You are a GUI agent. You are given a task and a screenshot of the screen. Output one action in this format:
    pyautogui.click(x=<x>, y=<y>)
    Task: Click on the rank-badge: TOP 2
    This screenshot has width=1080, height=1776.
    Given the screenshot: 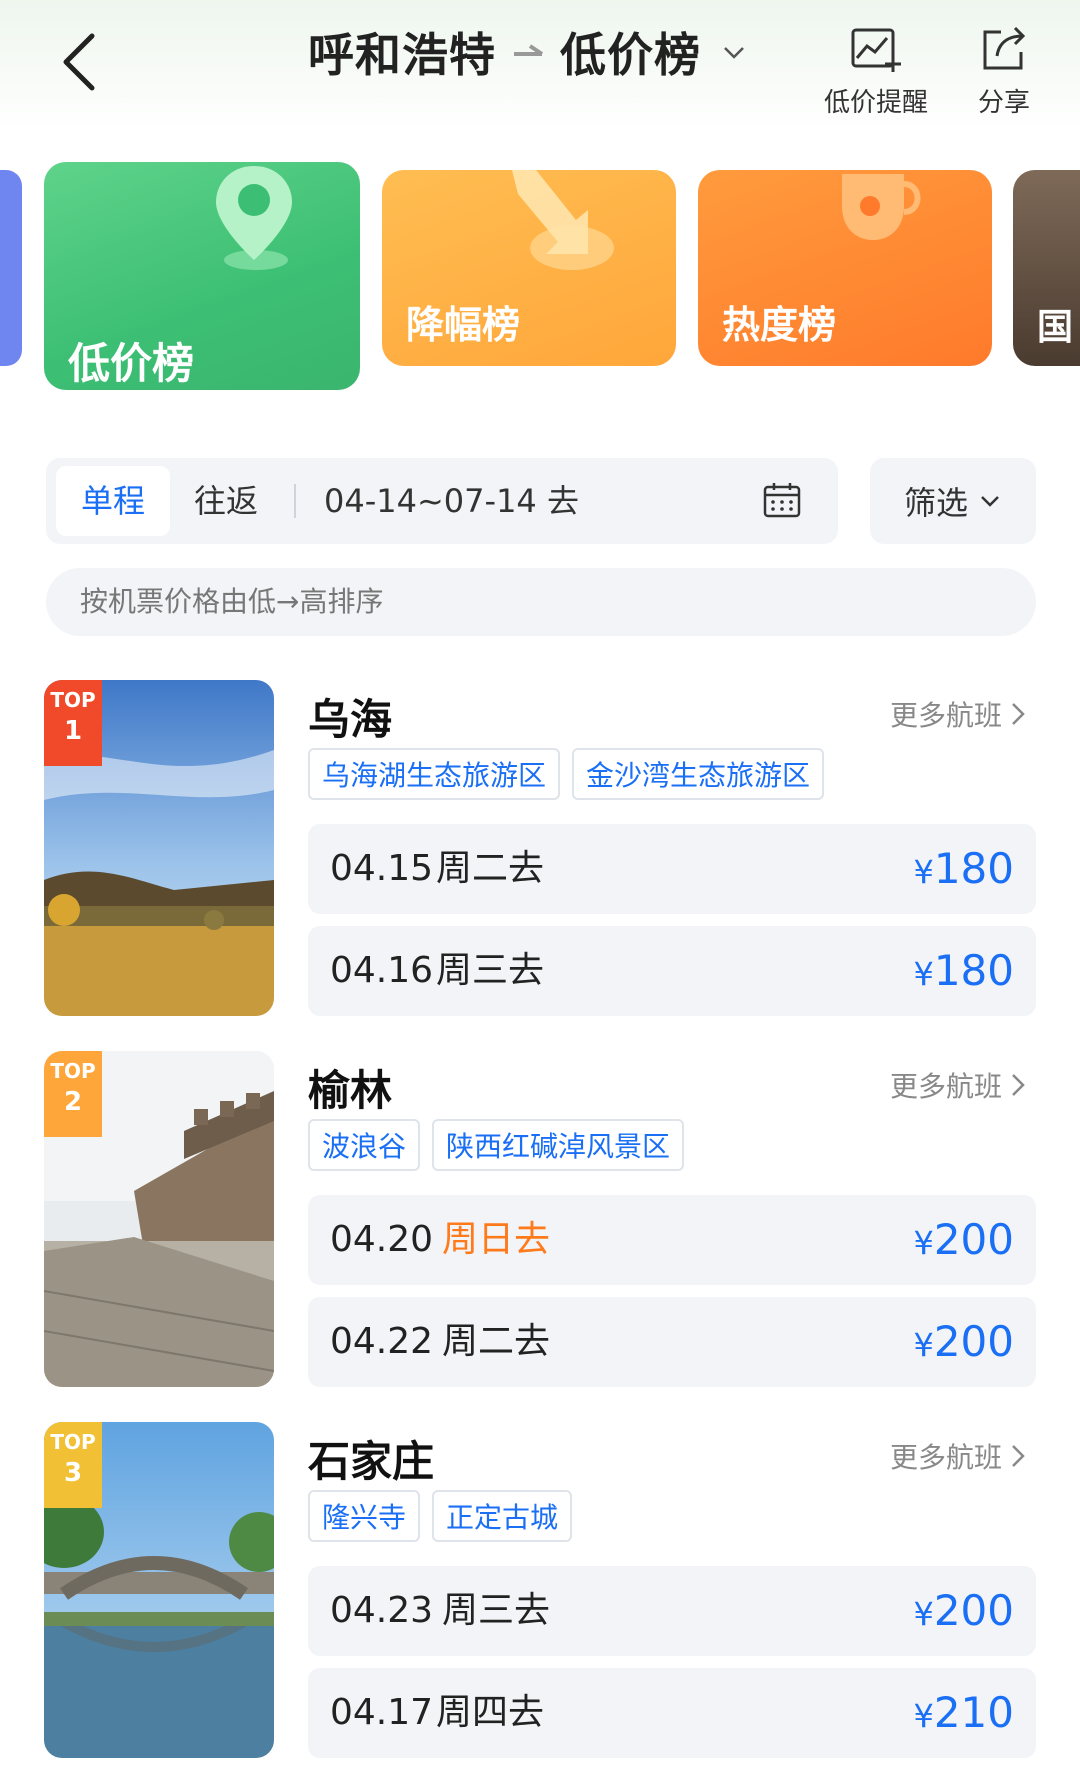 What is the action you would take?
    pyautogui.click(x=73, y=1094)
    